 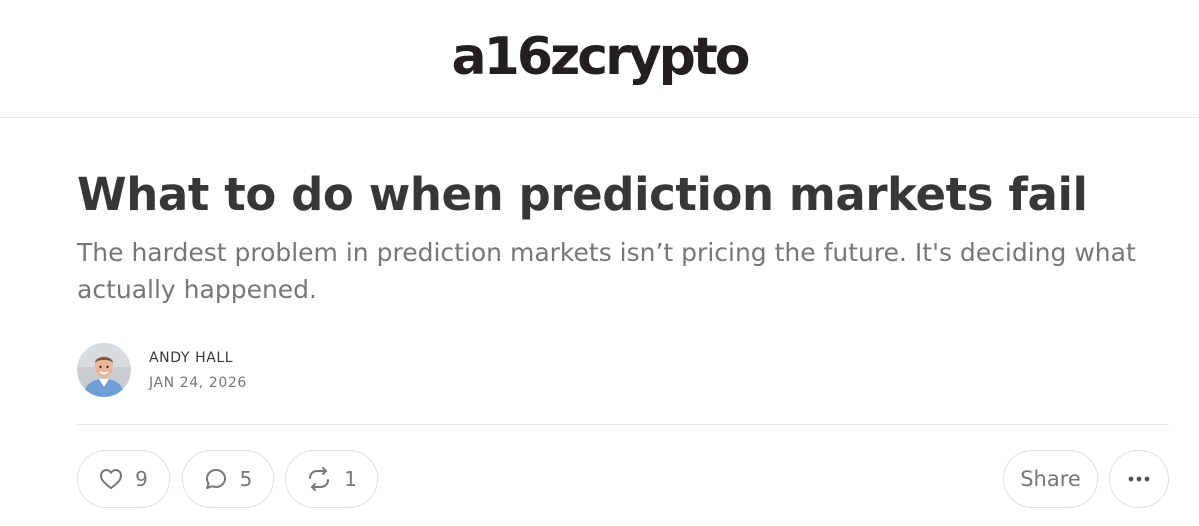 I want to click on share-button: Share, so click(x=1050, y=479).